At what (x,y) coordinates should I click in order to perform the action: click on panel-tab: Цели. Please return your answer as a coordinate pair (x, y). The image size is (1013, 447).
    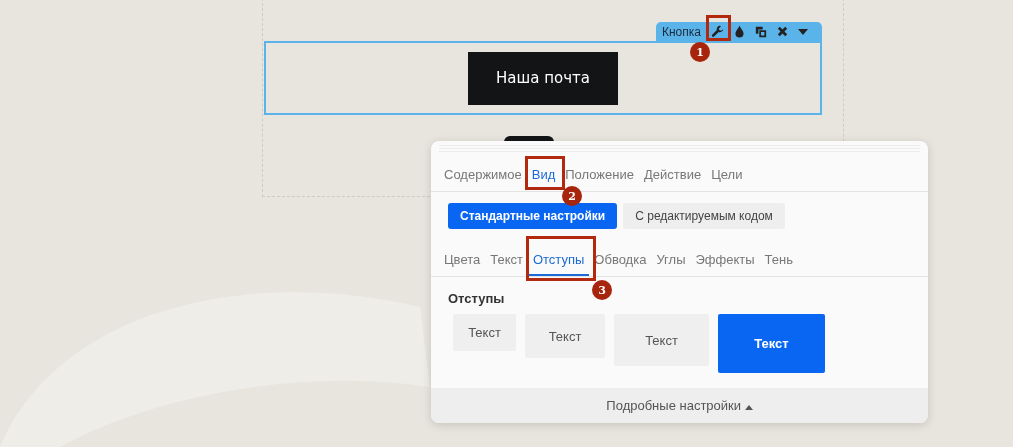
    Looking at the image, I should click on (727, 174).